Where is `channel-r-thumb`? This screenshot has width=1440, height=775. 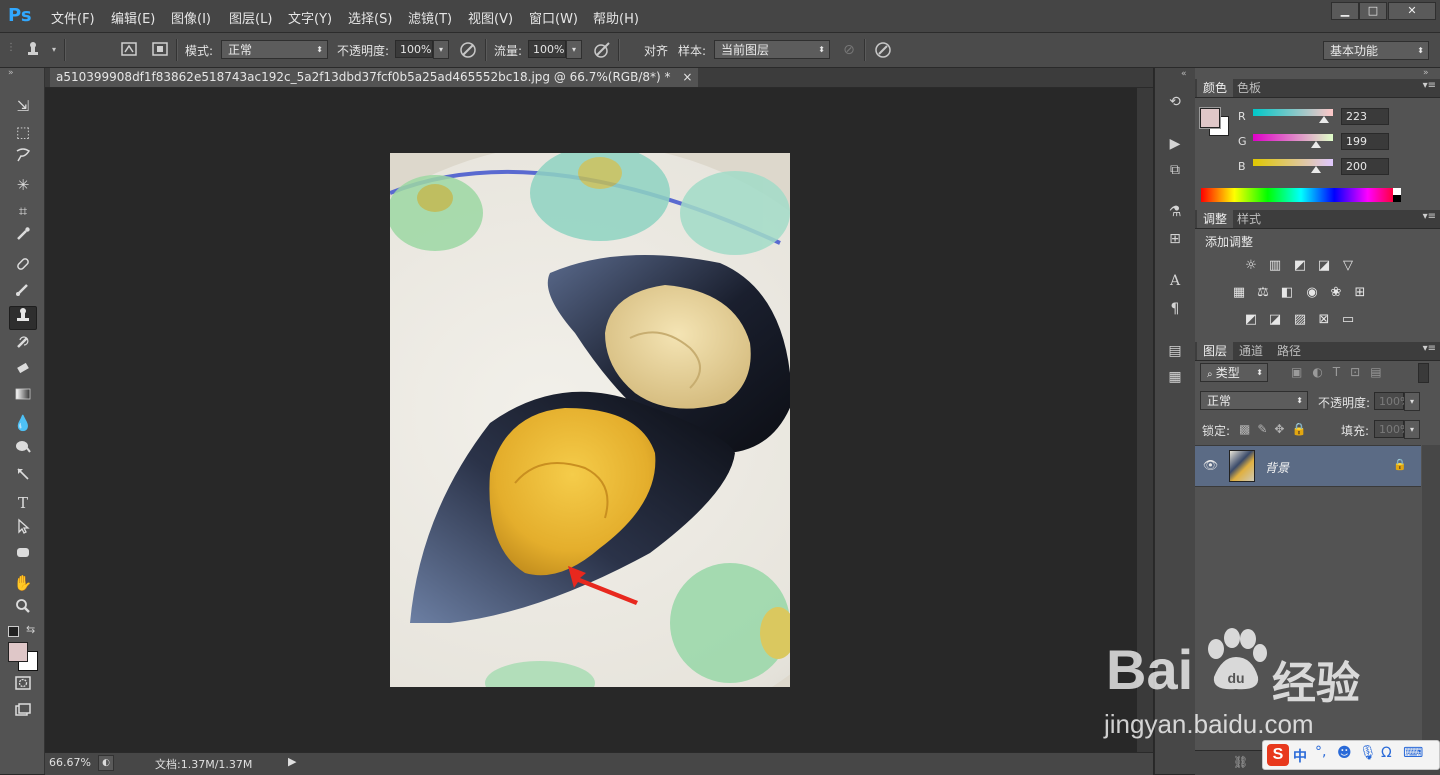
channel-r-thumb is located at coordinates (1324, 119).